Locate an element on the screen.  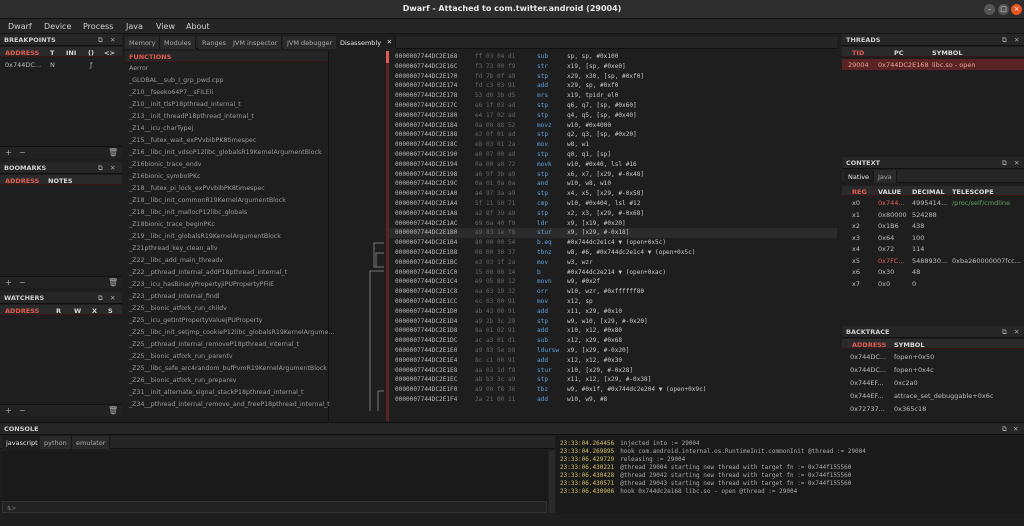
backtrace-row: 0x744DC... fopen+0x4c is located at coordinates (933, 370).